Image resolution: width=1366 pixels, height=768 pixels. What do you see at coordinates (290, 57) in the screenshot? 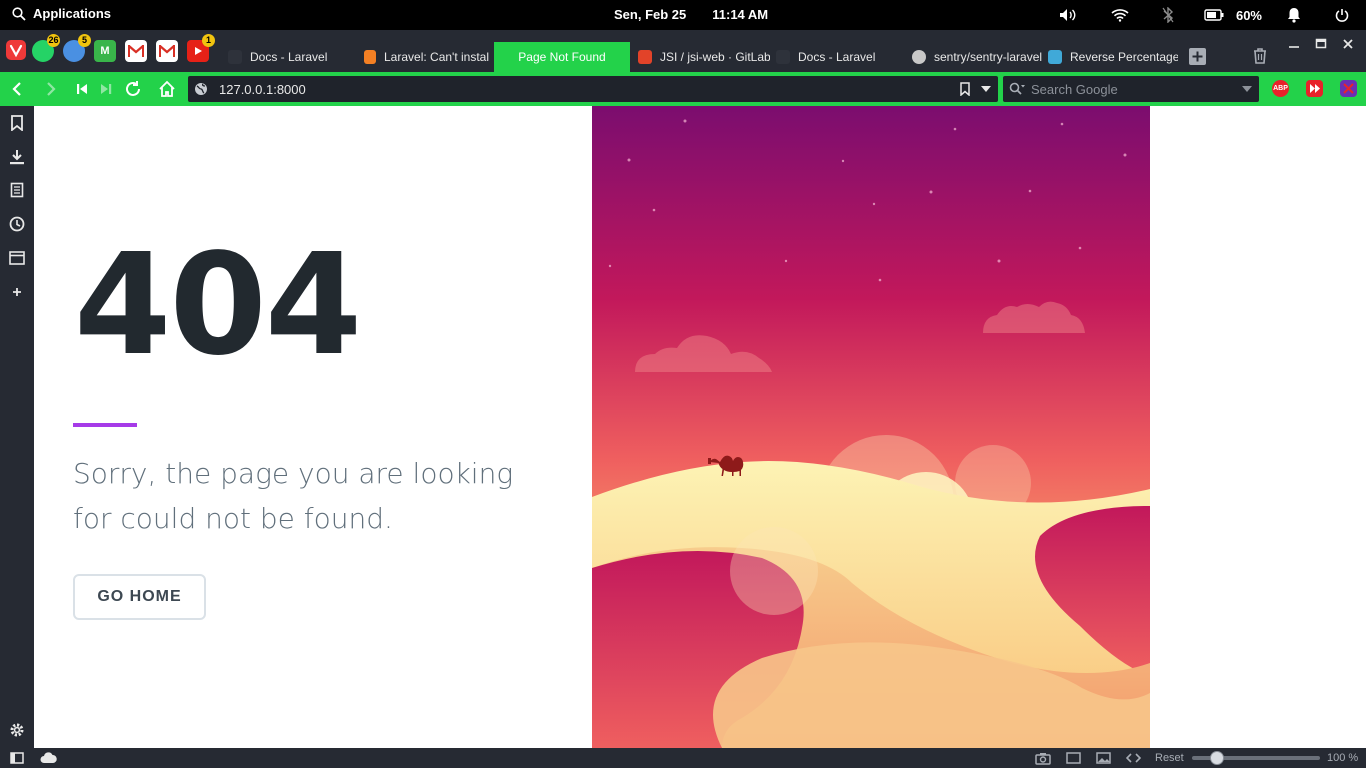
I see `tab-docs-laravel: Docs - Laravel` at bounding box center [290, 57].